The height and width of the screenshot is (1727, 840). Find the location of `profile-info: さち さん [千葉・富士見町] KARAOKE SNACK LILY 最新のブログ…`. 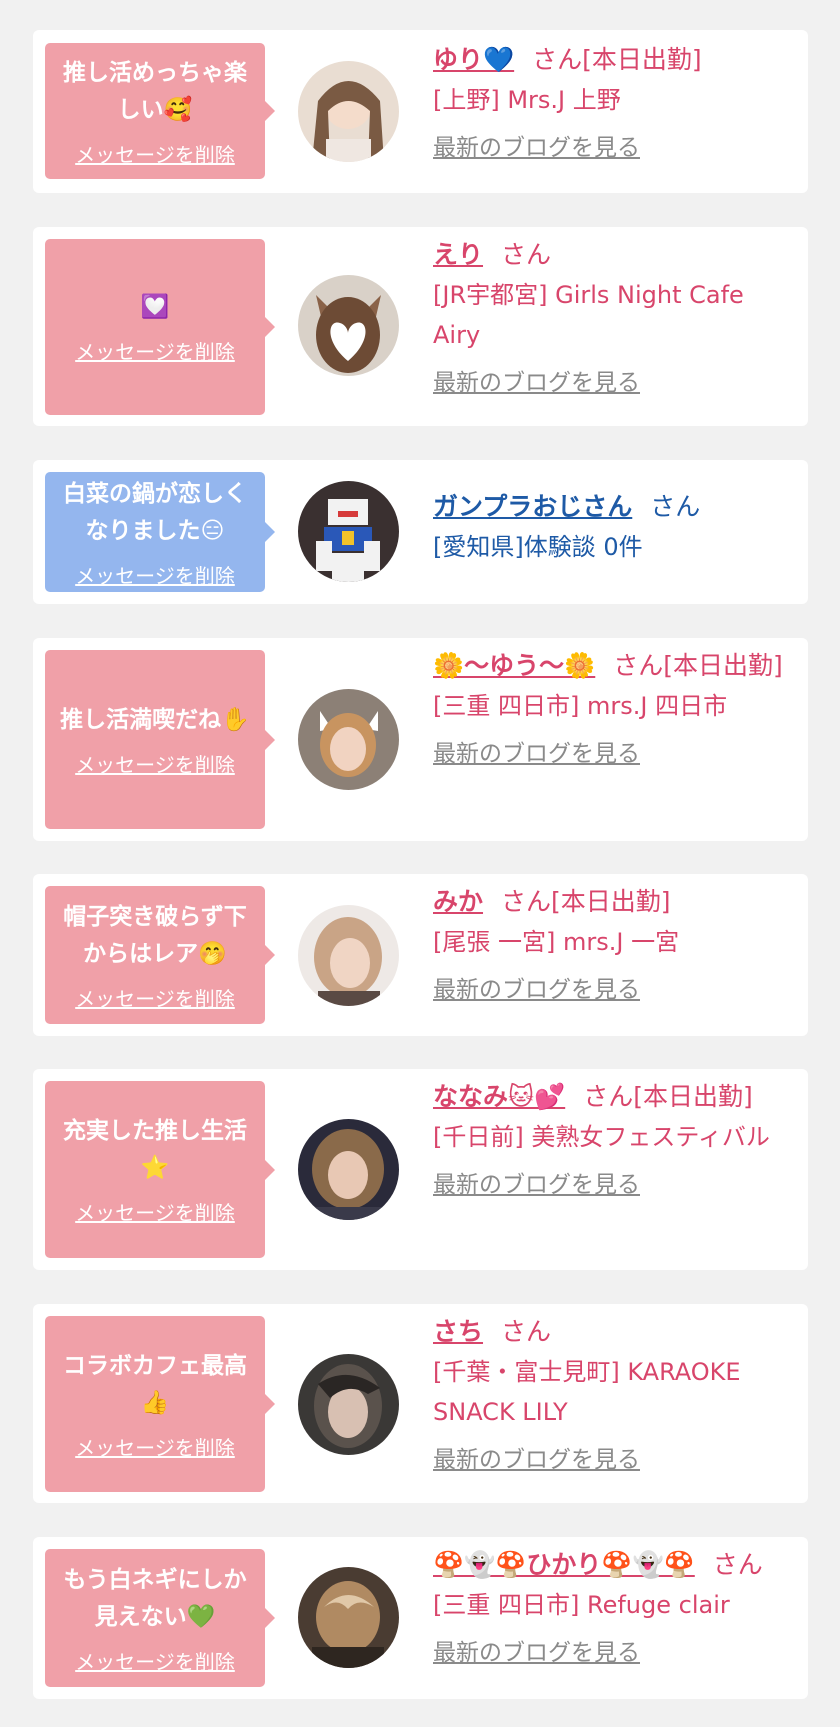

profile-info: さち さん [千葉・富士見町] KARAOKE SNACK LILY 最新のブログ… is located at coordinates (615, 1396).